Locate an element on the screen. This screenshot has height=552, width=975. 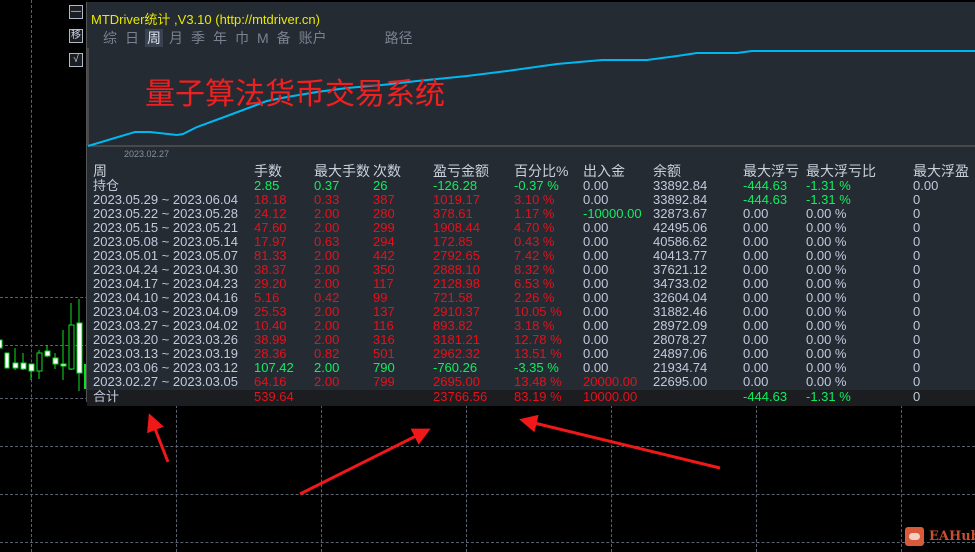
eahub-logo-icon is located at coordinates (914, 536).